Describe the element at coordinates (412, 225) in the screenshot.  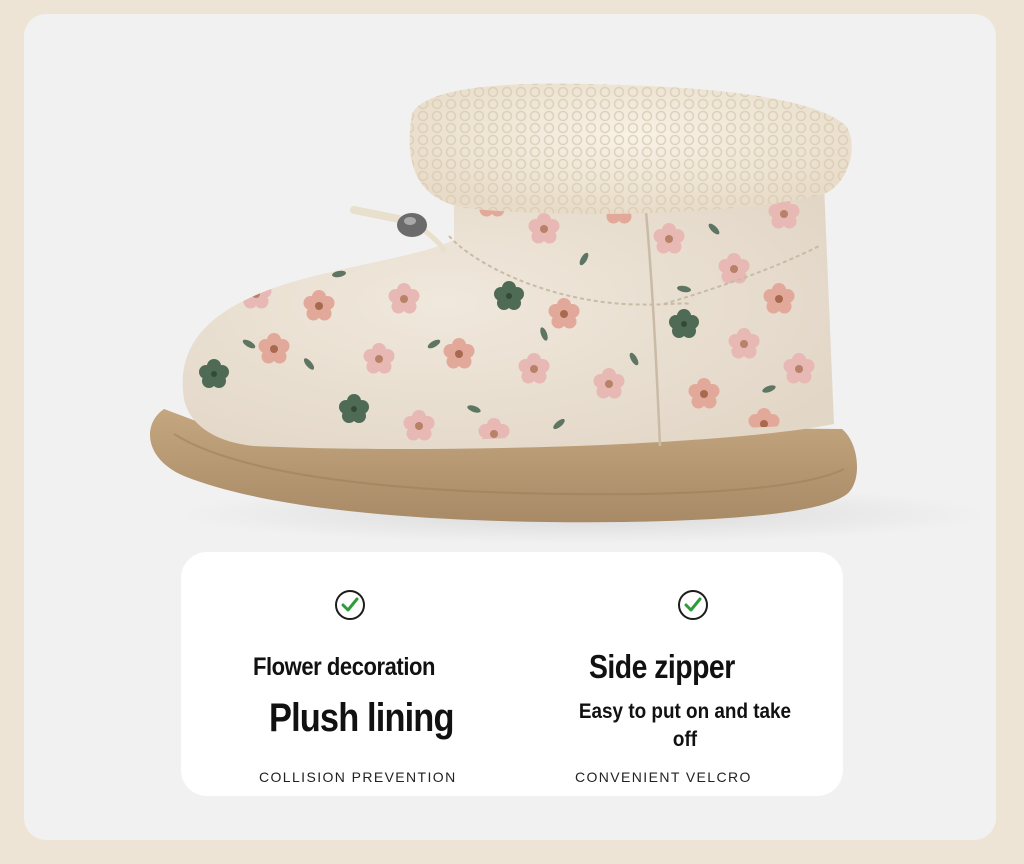
I see `toggle-bead` at that location.